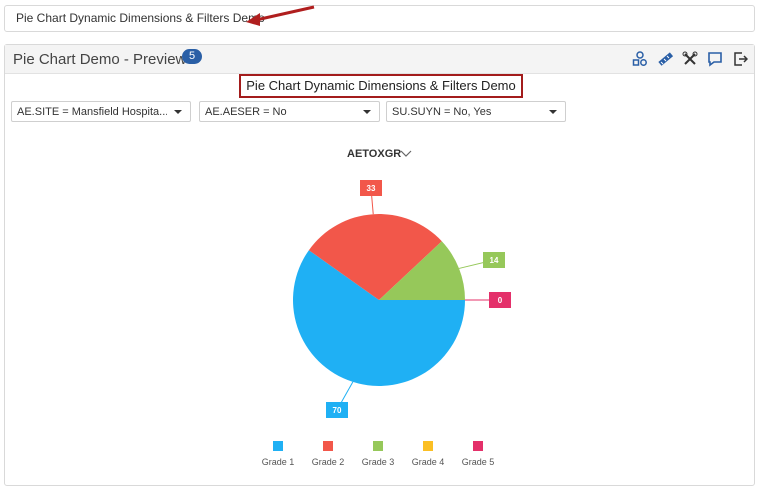  What do you see at coordinates (278, 462) in the screenshot?
I see `legend-label: Grade 1` at bounding box center [278, 462].